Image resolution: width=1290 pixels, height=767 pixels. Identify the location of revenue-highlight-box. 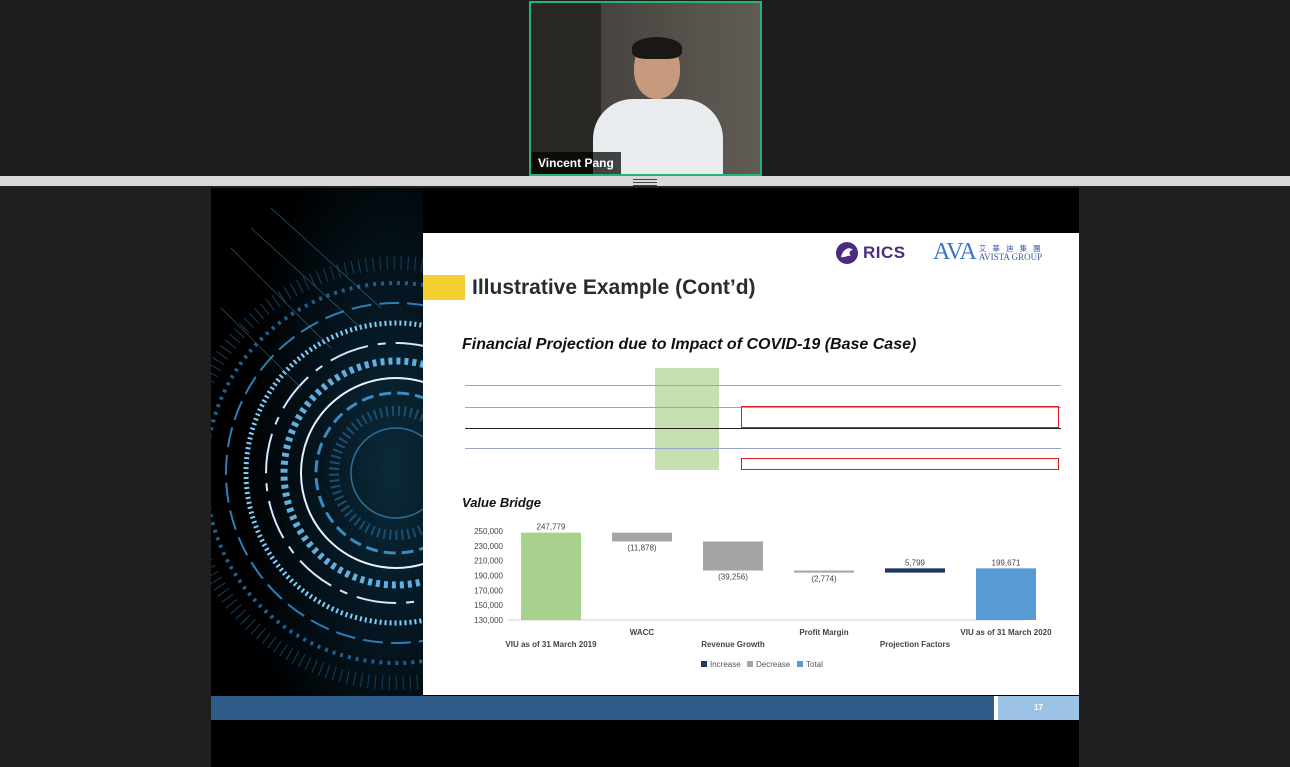
(900, 417).